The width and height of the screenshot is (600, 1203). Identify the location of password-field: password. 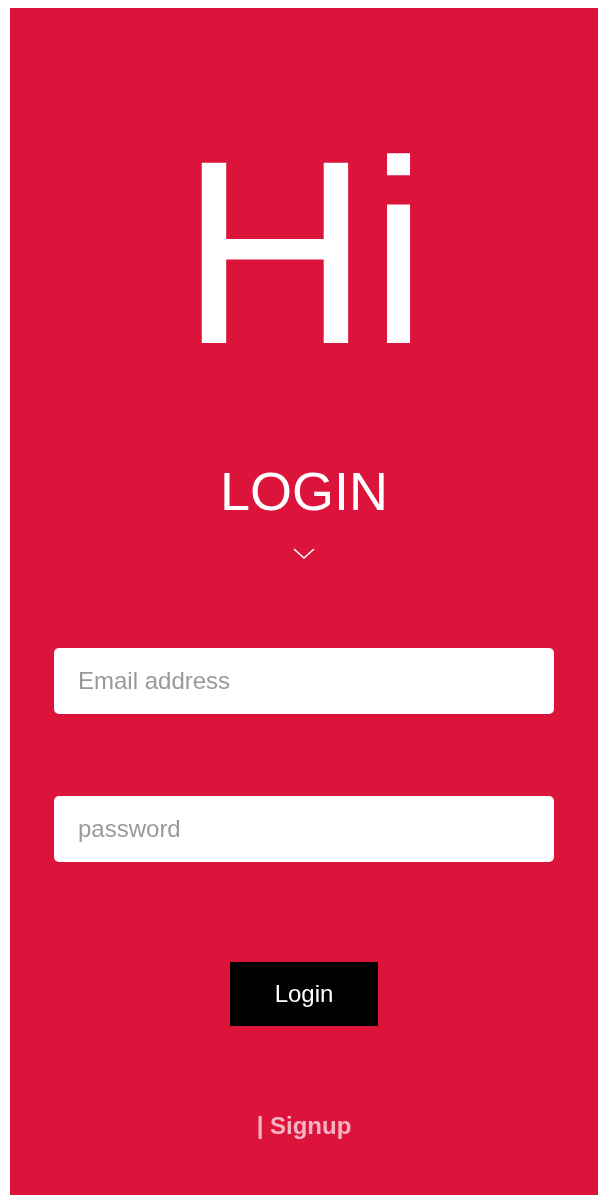
(304, 829).